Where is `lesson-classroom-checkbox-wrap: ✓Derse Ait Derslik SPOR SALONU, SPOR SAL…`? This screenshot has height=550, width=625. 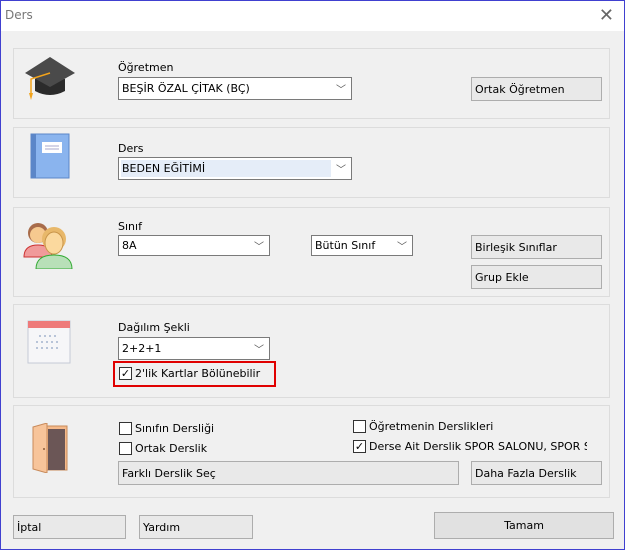
lesson-classroom-checkbox-wrap: ✓Derse Ait Derslik SPOR SALONU, SPOR SAL… is located at coordinates (470, 448).